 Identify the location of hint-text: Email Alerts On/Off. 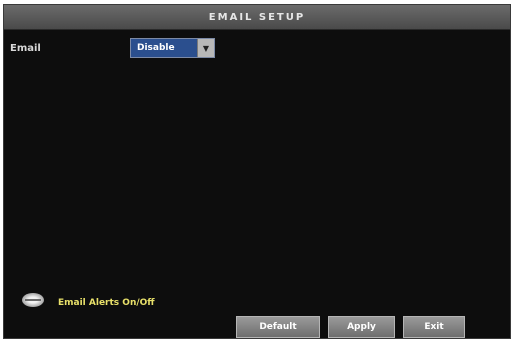
(106, 303).